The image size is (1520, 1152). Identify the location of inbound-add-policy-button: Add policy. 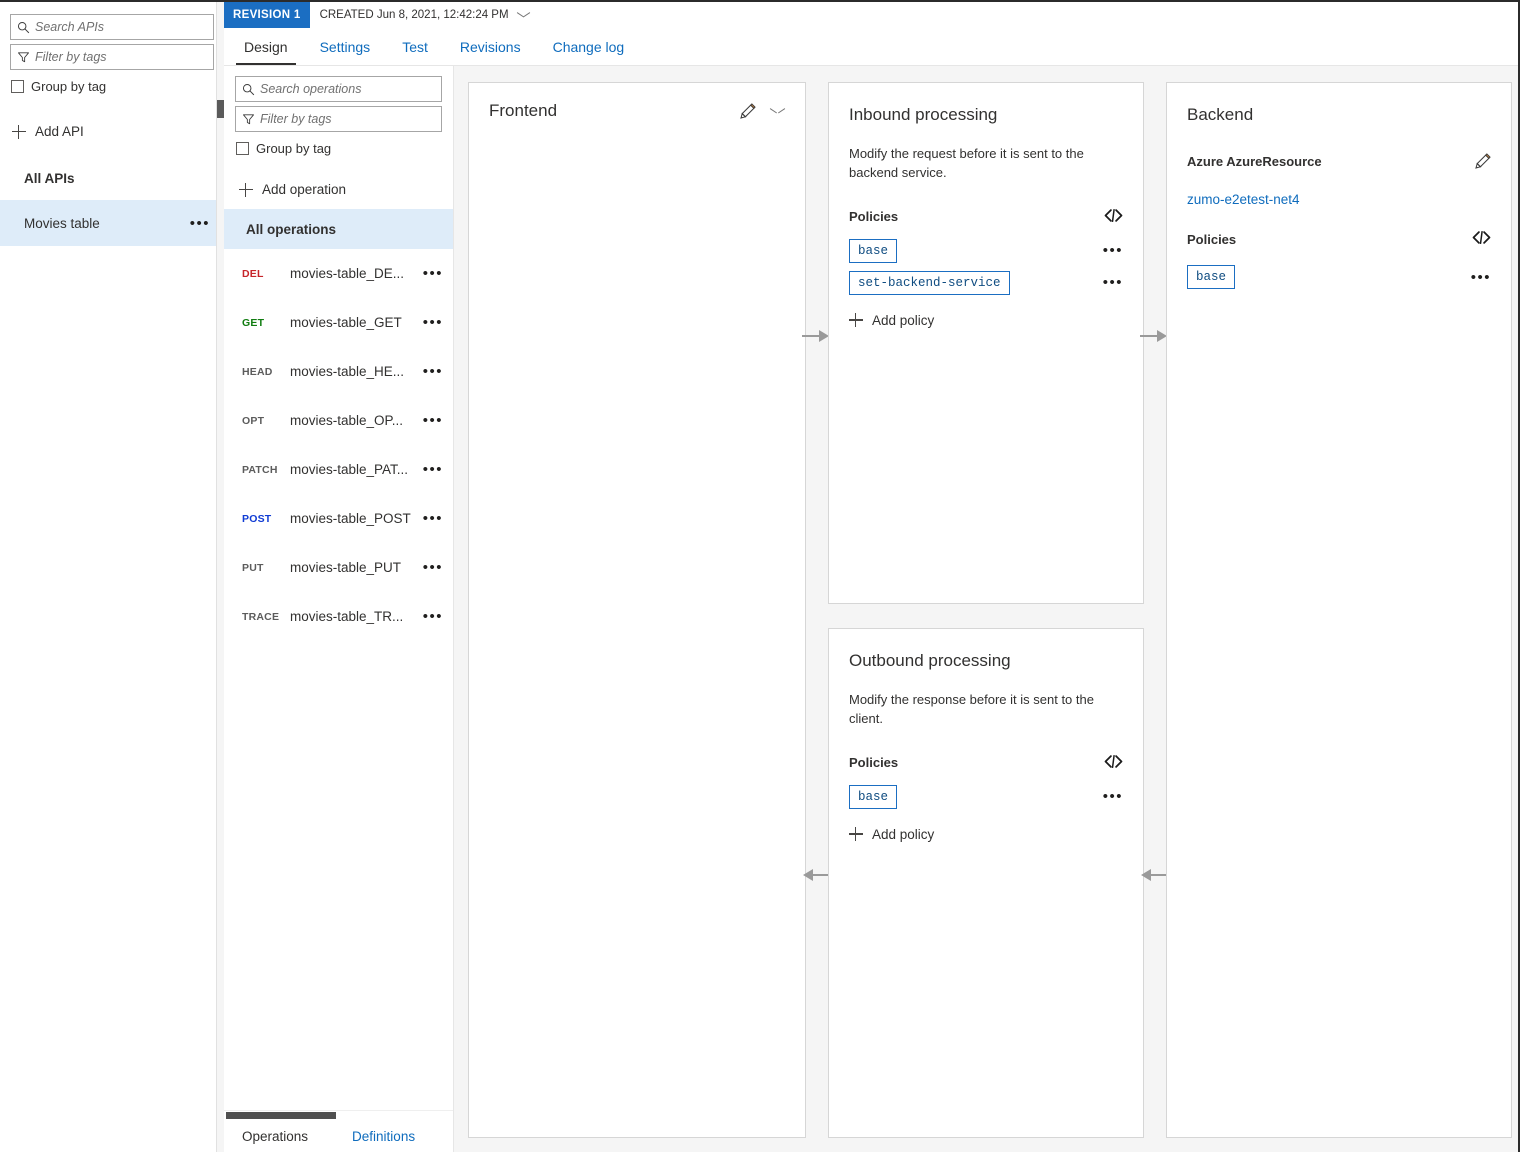
(986, 320).